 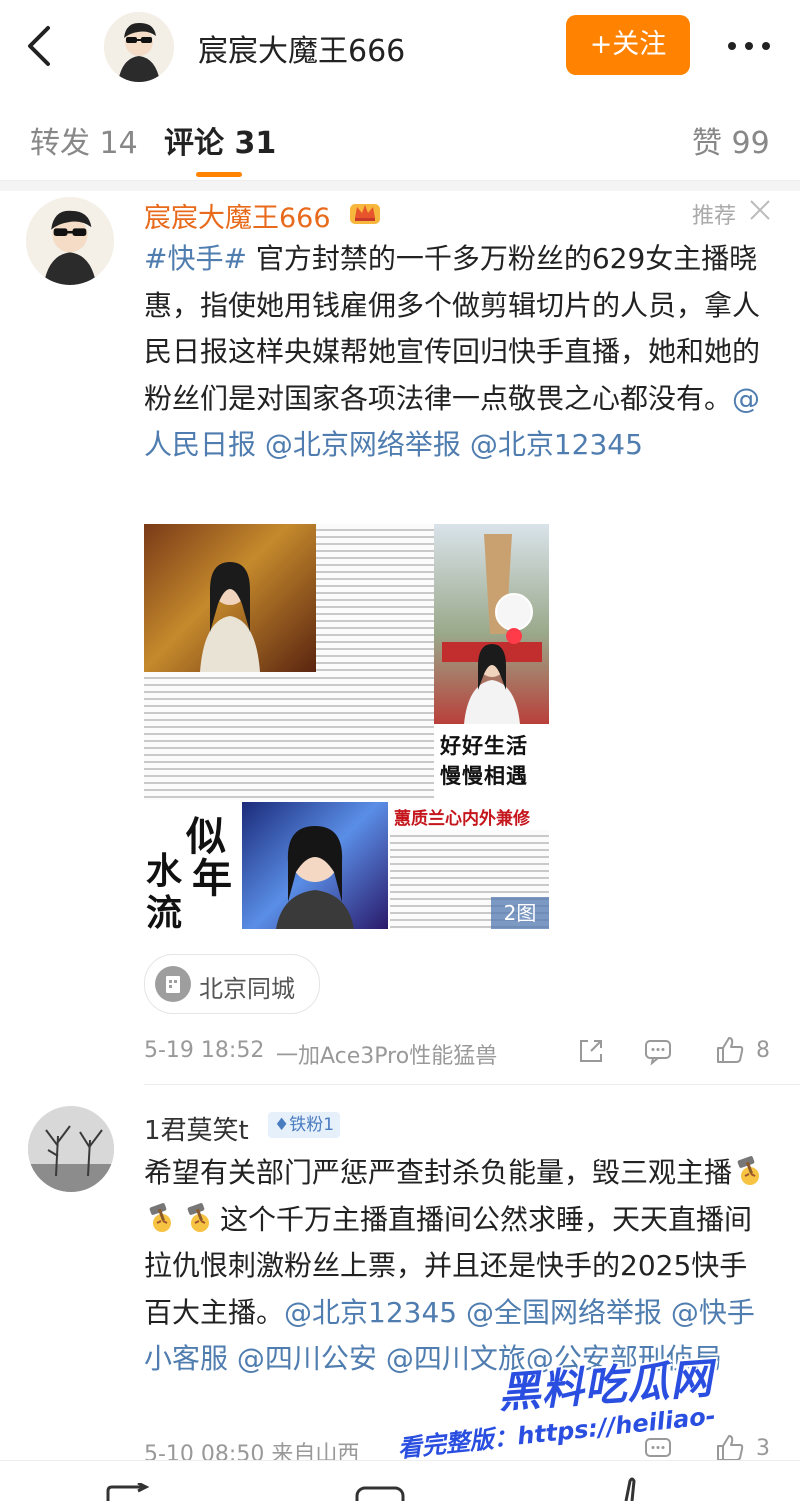 I want to click on back-arrow-icon, so click(x=40, y=46).